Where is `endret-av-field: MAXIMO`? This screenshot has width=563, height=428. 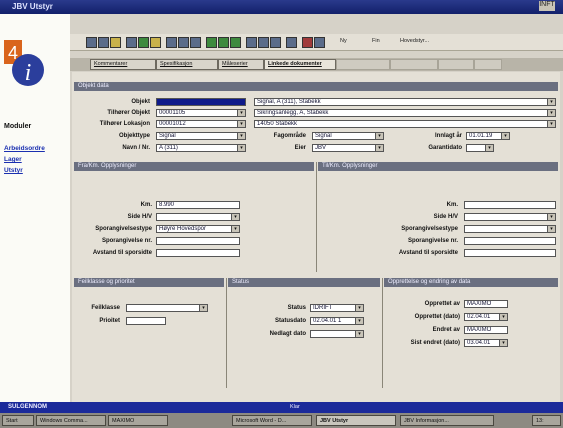
endret-av-field: MAXIMO is located at coordinates (486, 330).